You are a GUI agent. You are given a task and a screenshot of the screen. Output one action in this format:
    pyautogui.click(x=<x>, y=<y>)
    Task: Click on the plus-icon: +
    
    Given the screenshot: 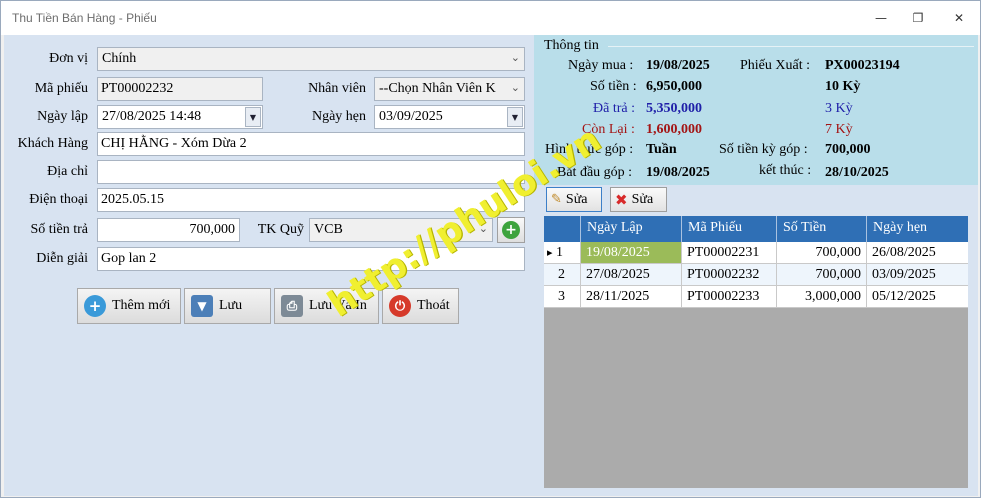 What is the action you would take?
    pyautogui.click(x=511, y=230)
    